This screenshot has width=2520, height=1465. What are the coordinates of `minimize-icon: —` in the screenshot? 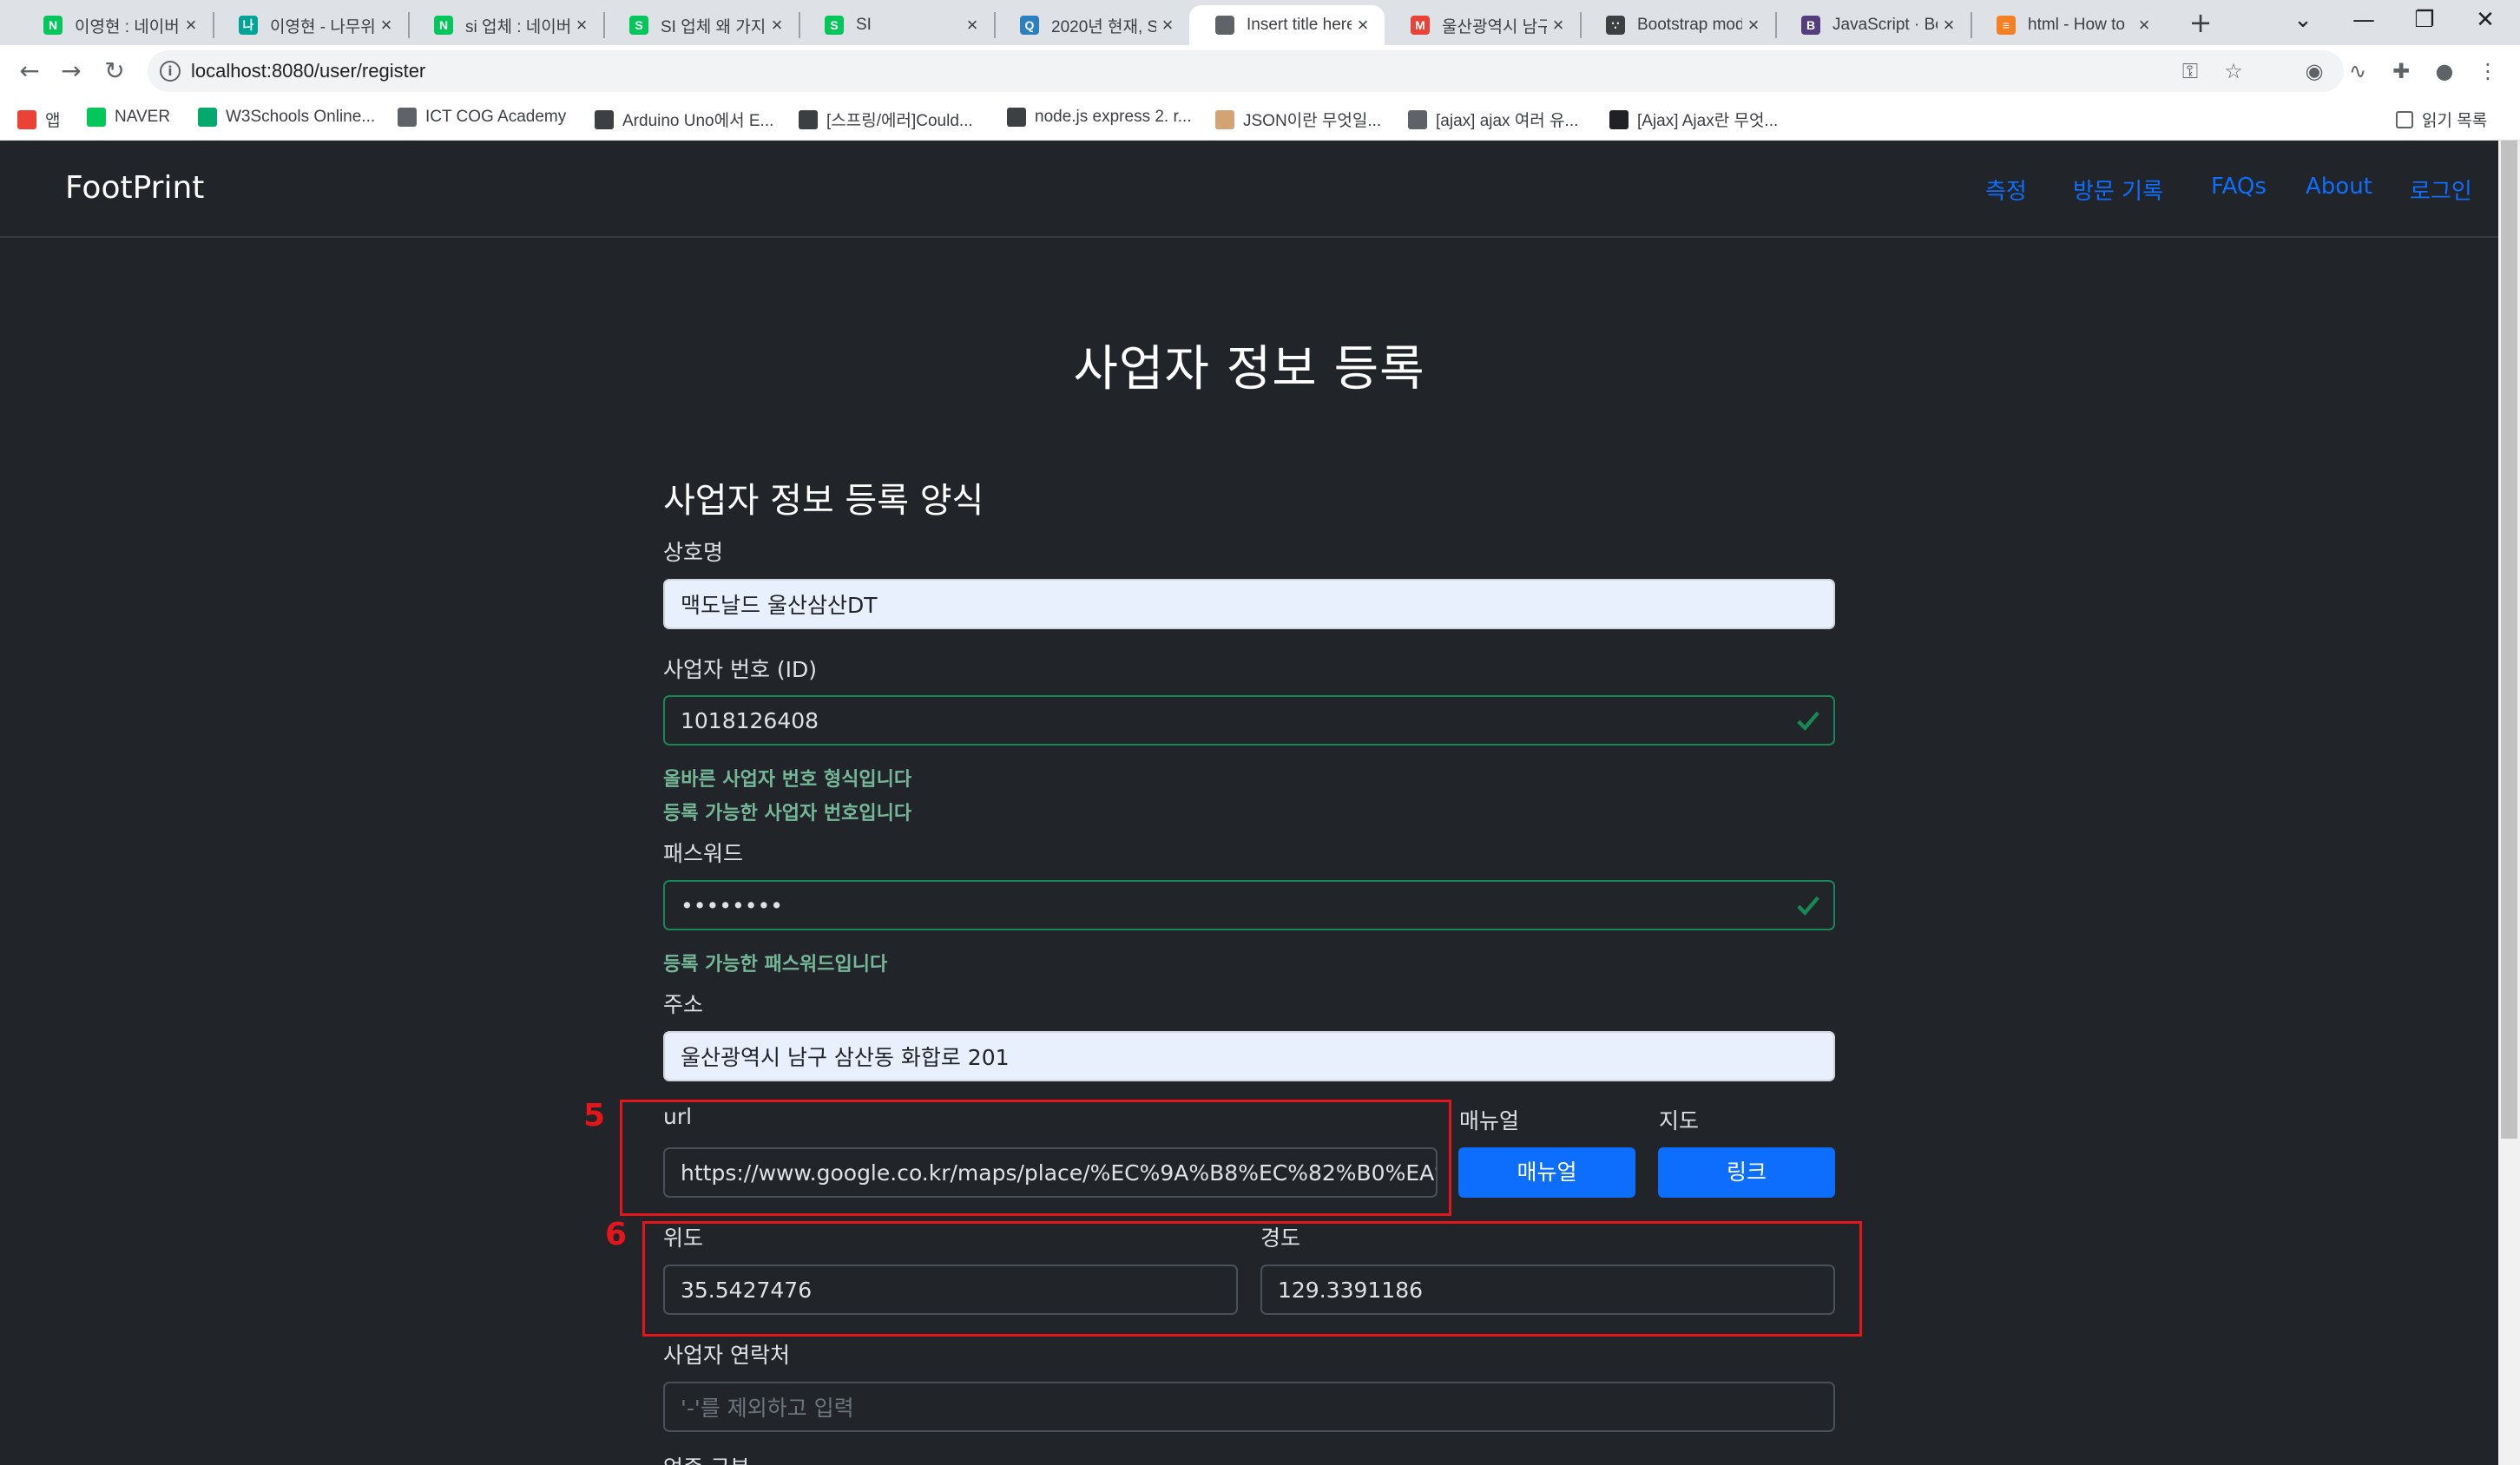 It's located at (2363, 20).